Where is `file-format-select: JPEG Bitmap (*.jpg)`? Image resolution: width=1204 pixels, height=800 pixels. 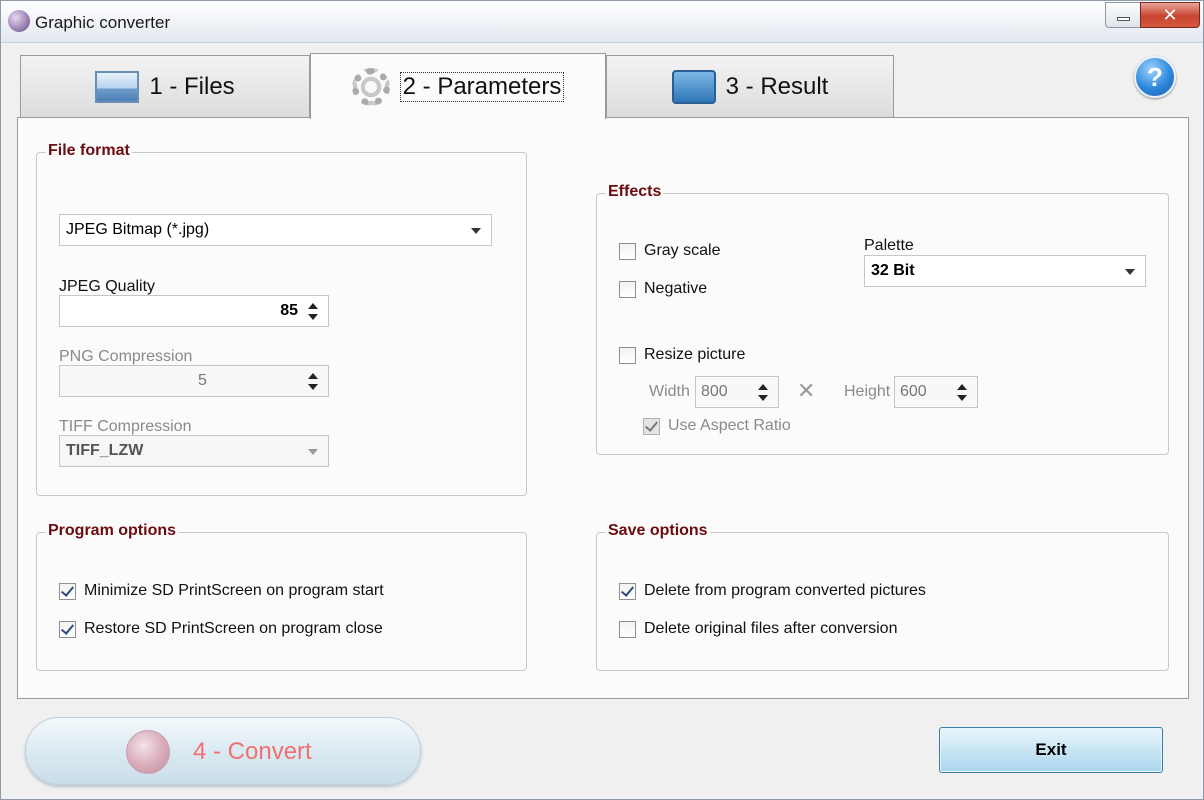
file-format-select: JPEG Bitmap (*.jpg) is located at coordinates (275, 230).